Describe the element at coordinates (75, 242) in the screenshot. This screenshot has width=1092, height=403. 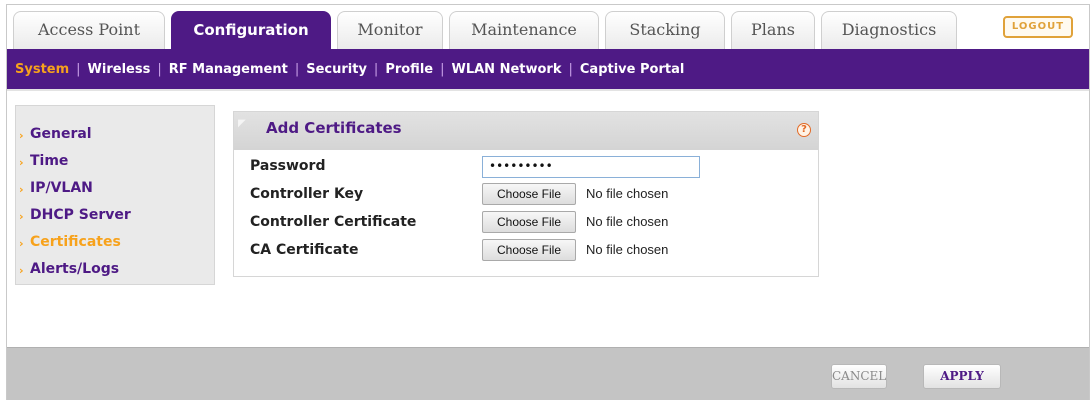
I see `sidemenu-item-label: Certificates` at that location.